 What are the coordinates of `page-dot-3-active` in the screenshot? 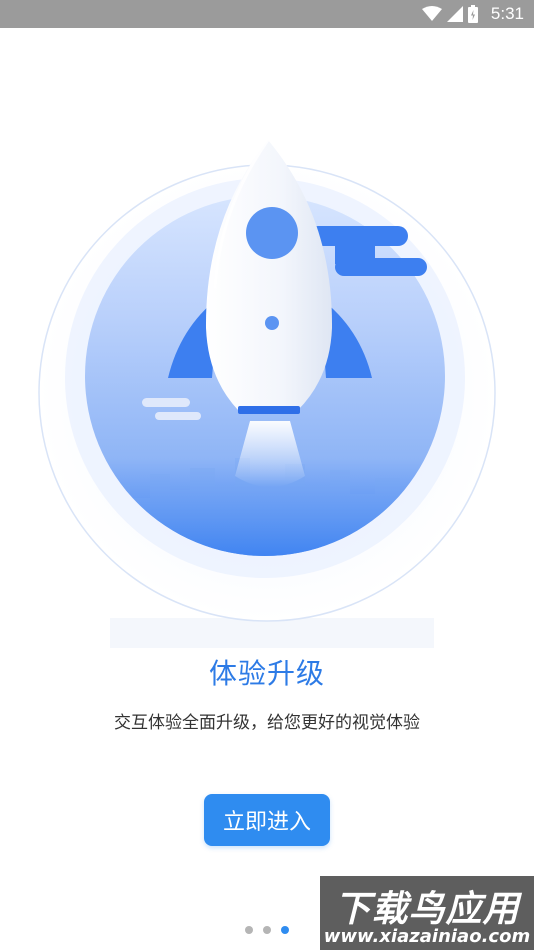 It's located at (285, 930).